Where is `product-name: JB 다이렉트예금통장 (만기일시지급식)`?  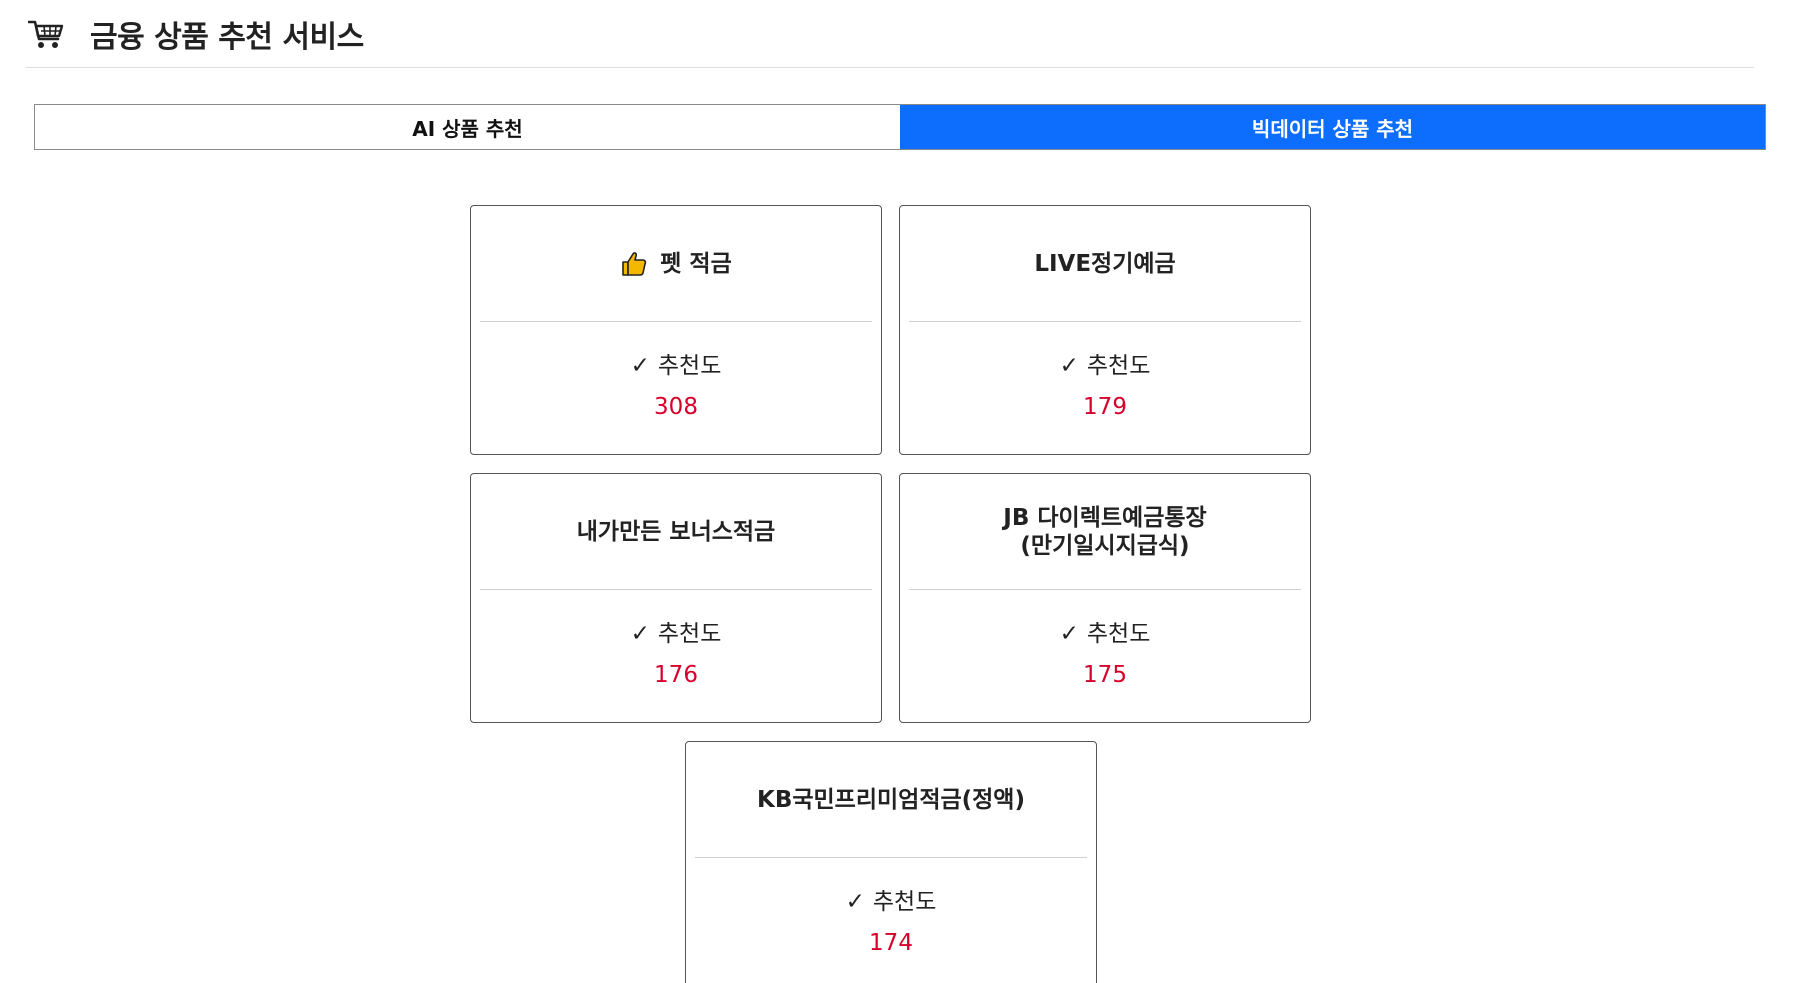
product-name: JB 다이렉트예금통장 (만기일시지급식) is located at coordinates (1105, 531).